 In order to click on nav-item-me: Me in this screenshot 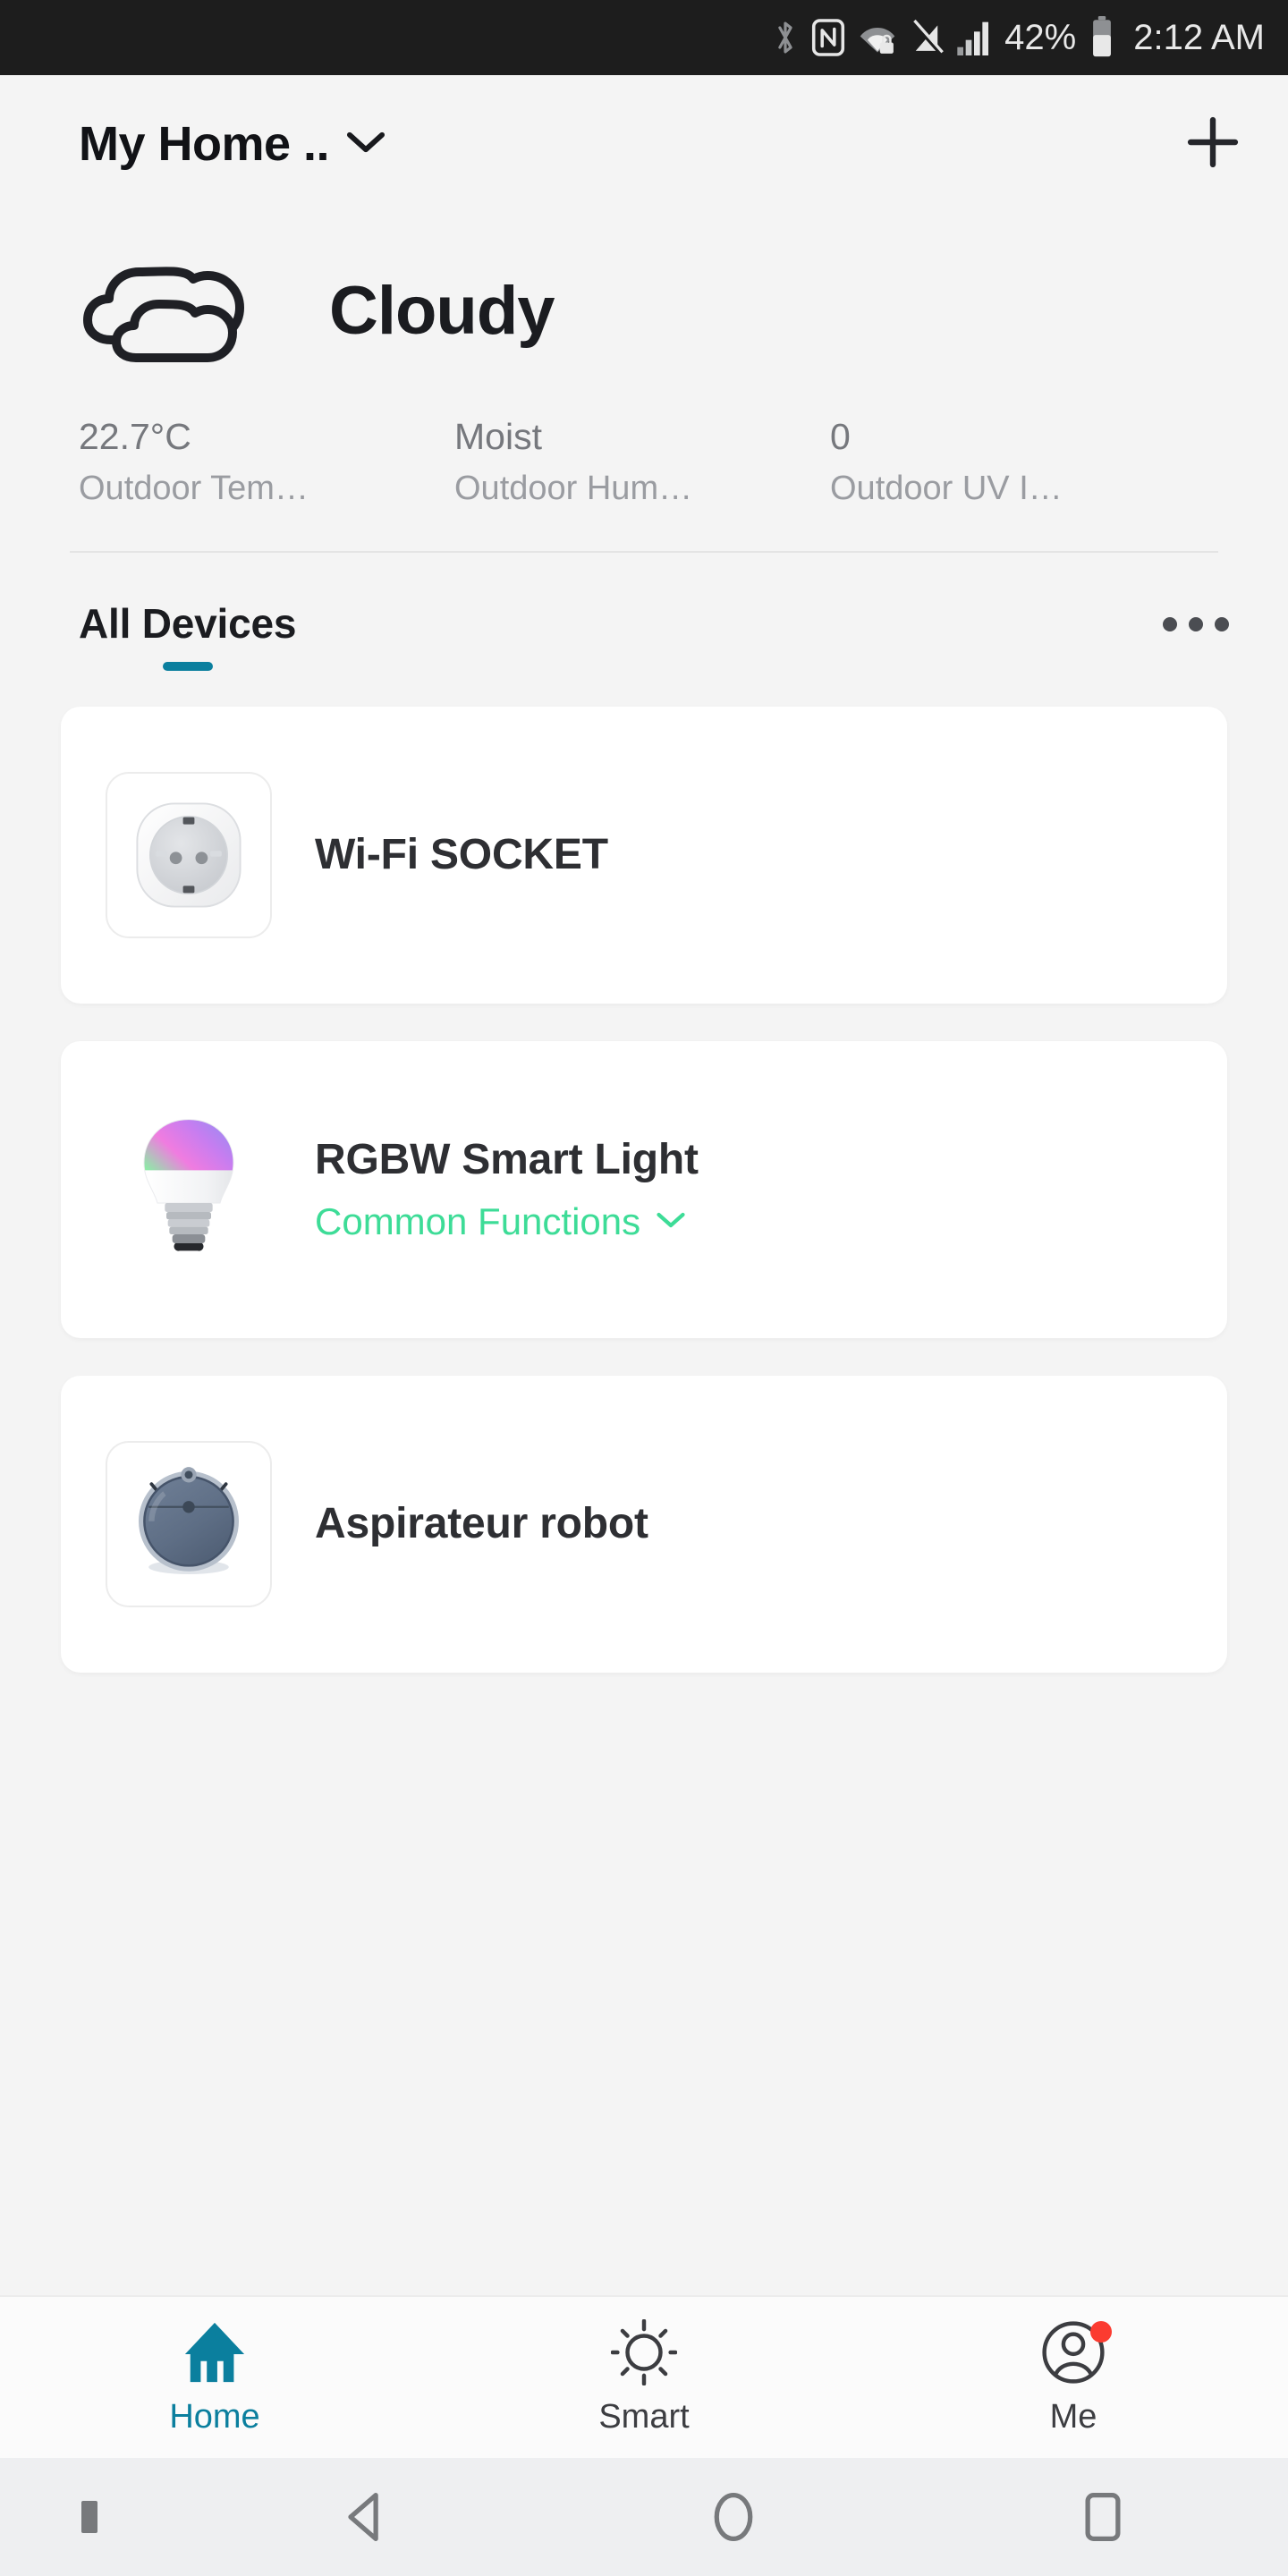, I will do `click(1073, 2377)`.